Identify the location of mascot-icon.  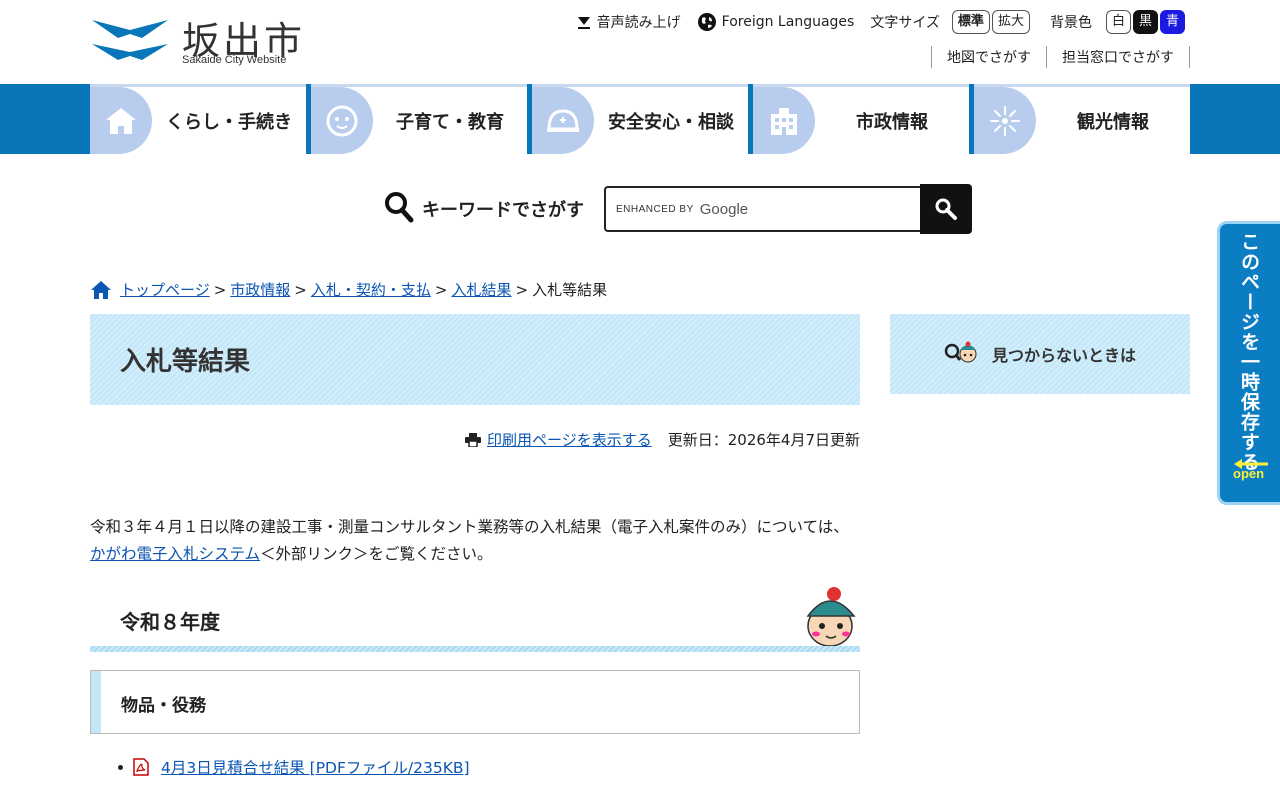
(828, 618).